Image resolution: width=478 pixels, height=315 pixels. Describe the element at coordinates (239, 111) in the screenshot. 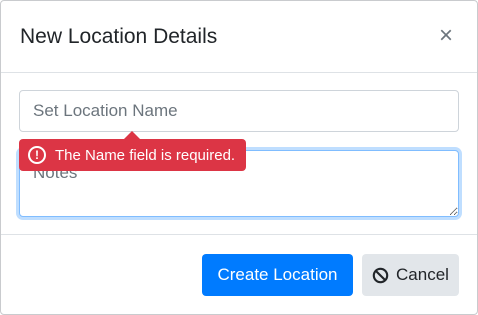

I see `location-name-input` at that location.